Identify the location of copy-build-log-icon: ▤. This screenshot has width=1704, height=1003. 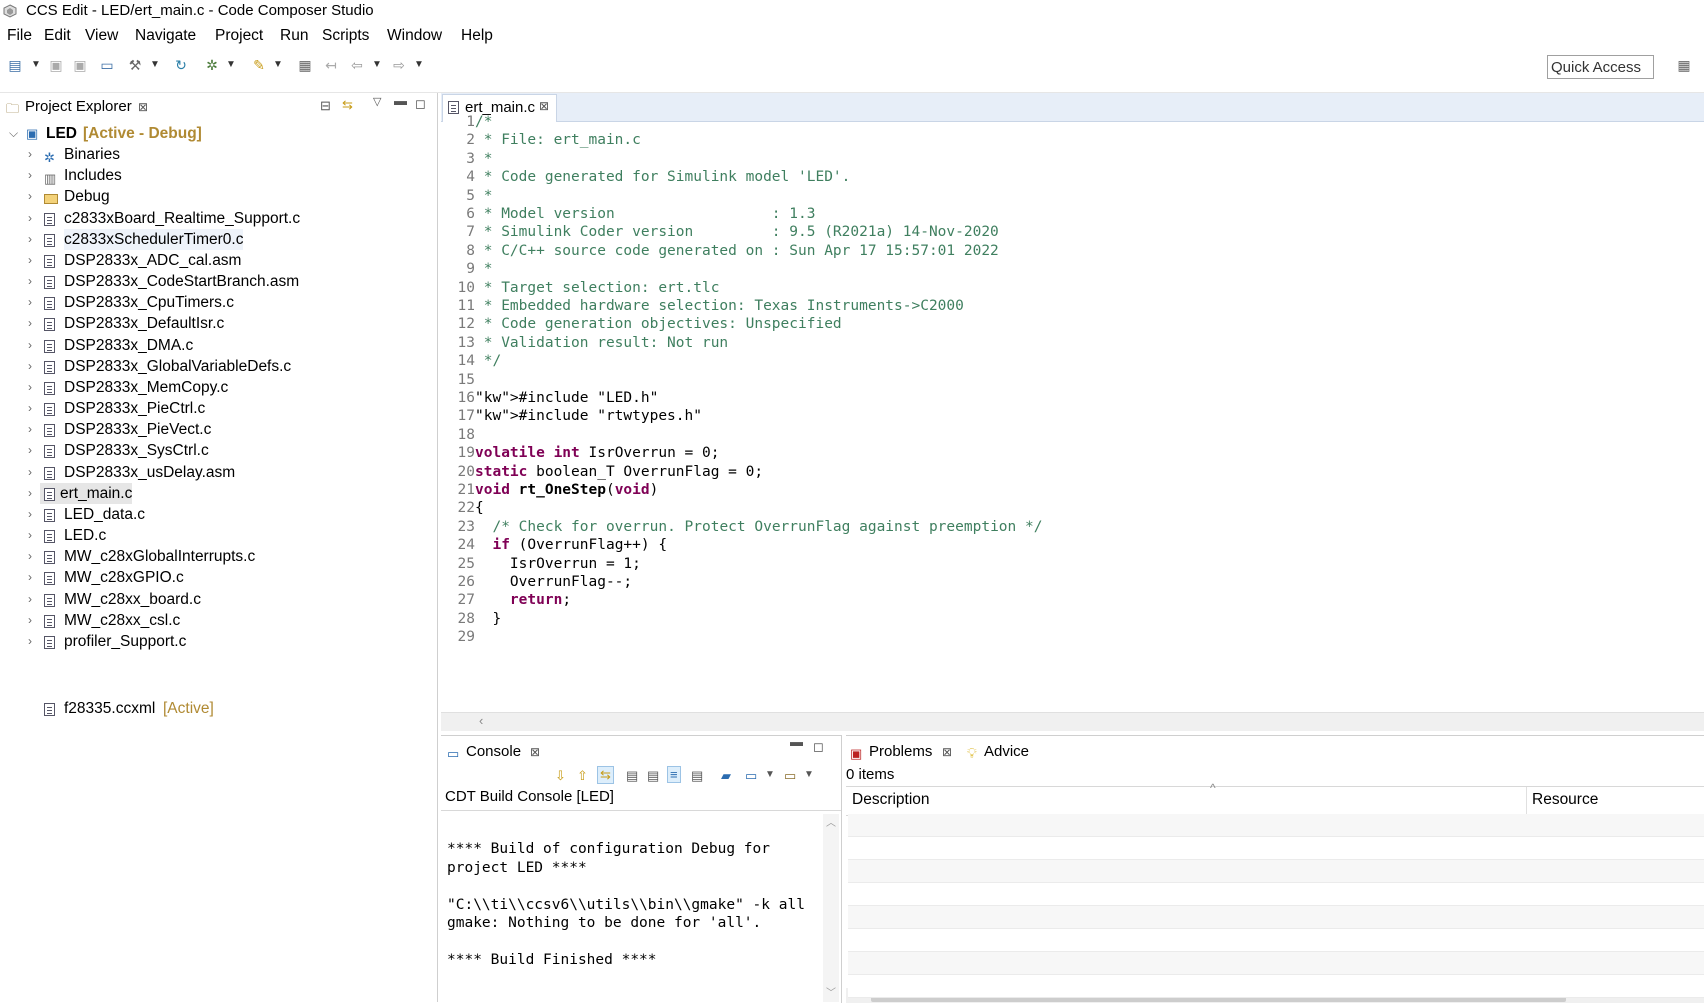
(632, 776).